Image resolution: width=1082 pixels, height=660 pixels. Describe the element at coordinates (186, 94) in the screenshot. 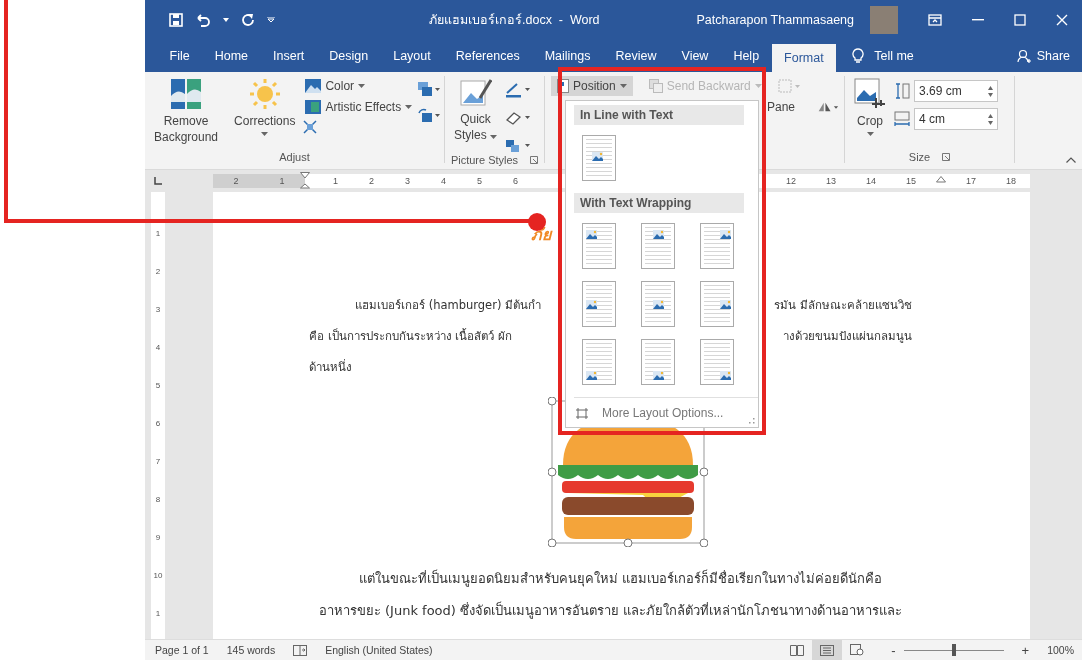

I see `landscape-icon` at that location.